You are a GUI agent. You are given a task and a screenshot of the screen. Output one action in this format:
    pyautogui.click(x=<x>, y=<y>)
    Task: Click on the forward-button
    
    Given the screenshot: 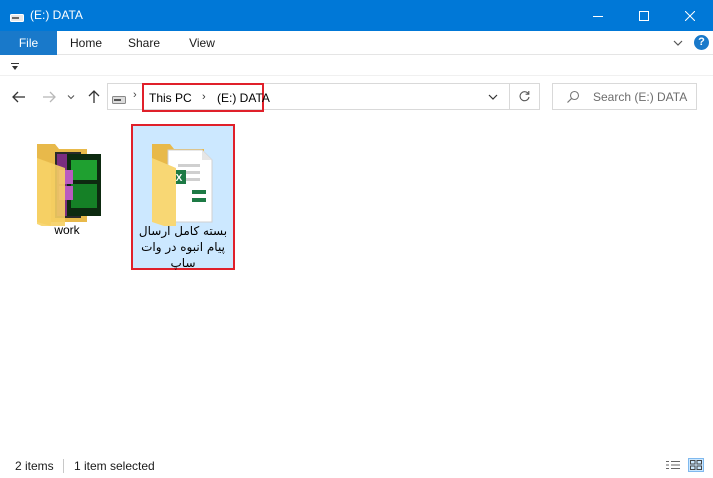 What is the action you would take?
    pyautogui.click(x=49, y=97)
    